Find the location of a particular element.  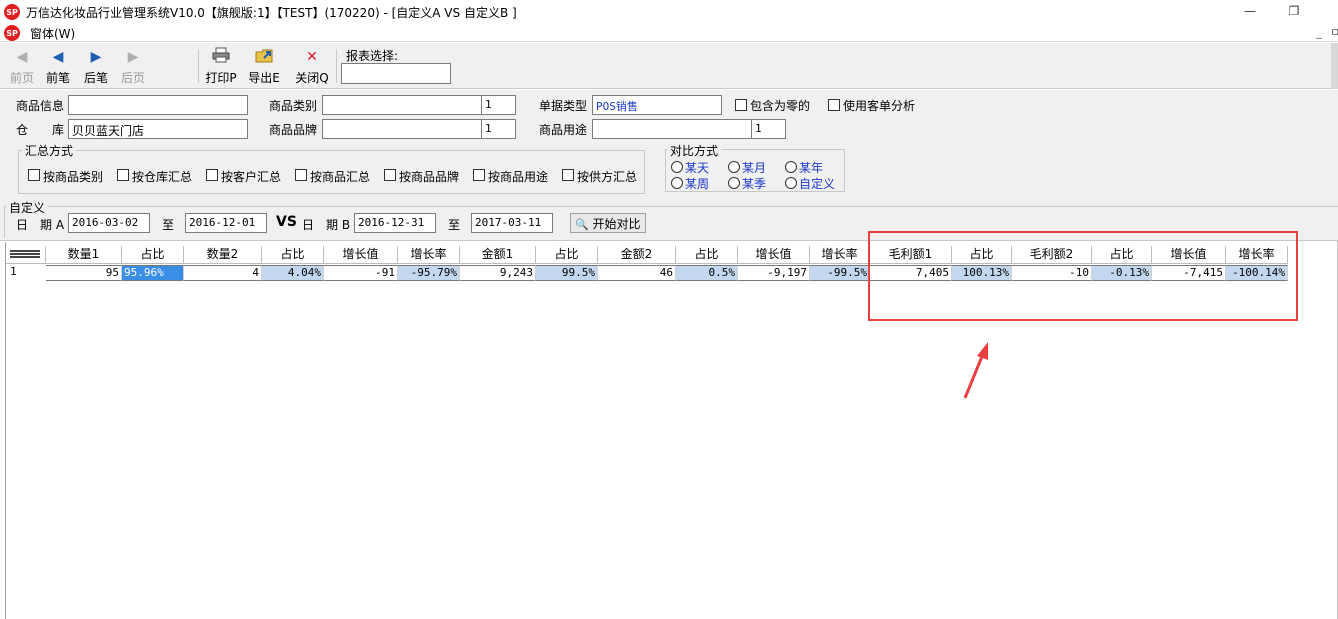

summary-by-usage-label: 按商品用途 is located at coordinates (518, 177).